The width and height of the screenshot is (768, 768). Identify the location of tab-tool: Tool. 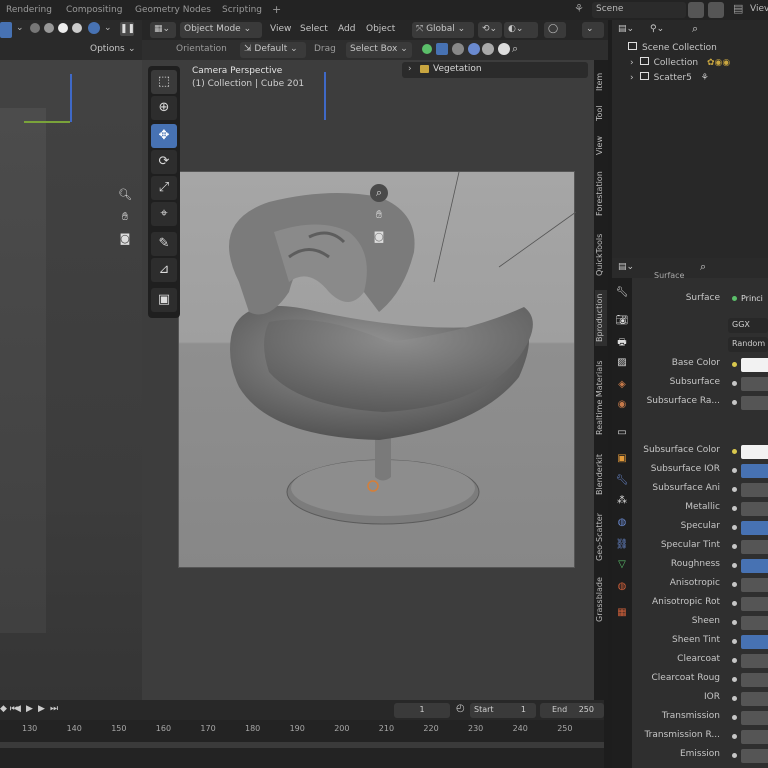
(601, 113).